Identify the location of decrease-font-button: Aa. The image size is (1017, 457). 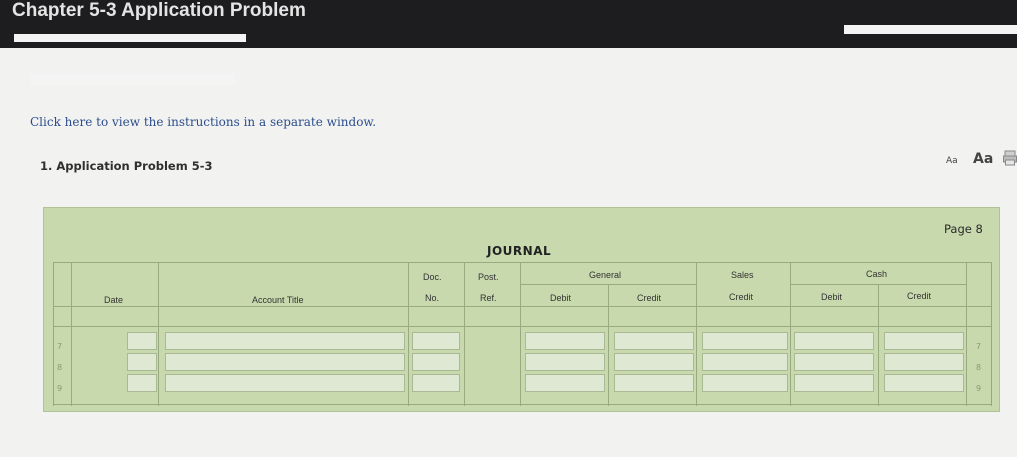
(952, 161).